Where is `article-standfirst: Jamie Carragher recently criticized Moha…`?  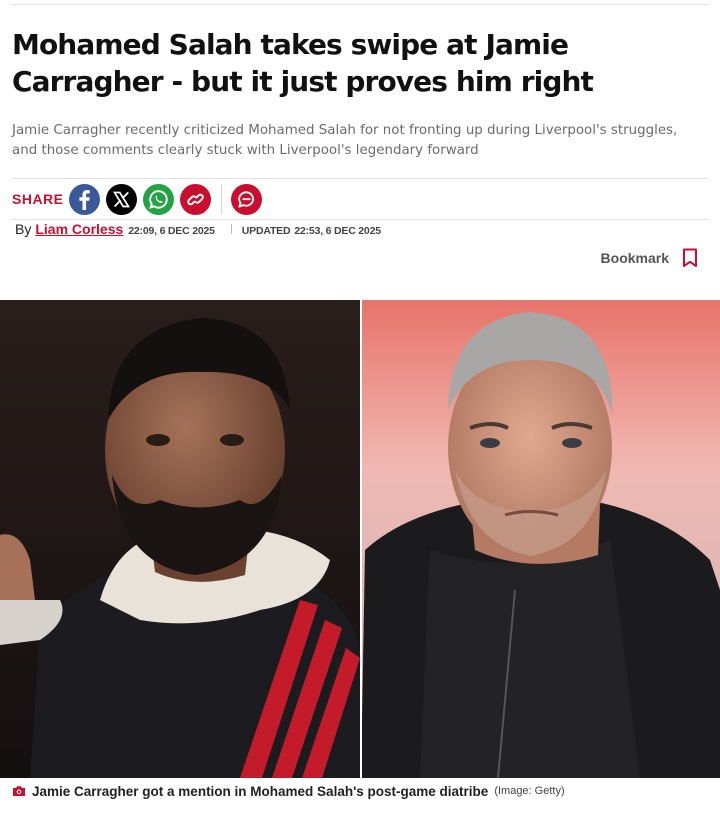
article-standfirst: Jamie Carragher recently criticized Moha… is located at coordinates (345, 140).